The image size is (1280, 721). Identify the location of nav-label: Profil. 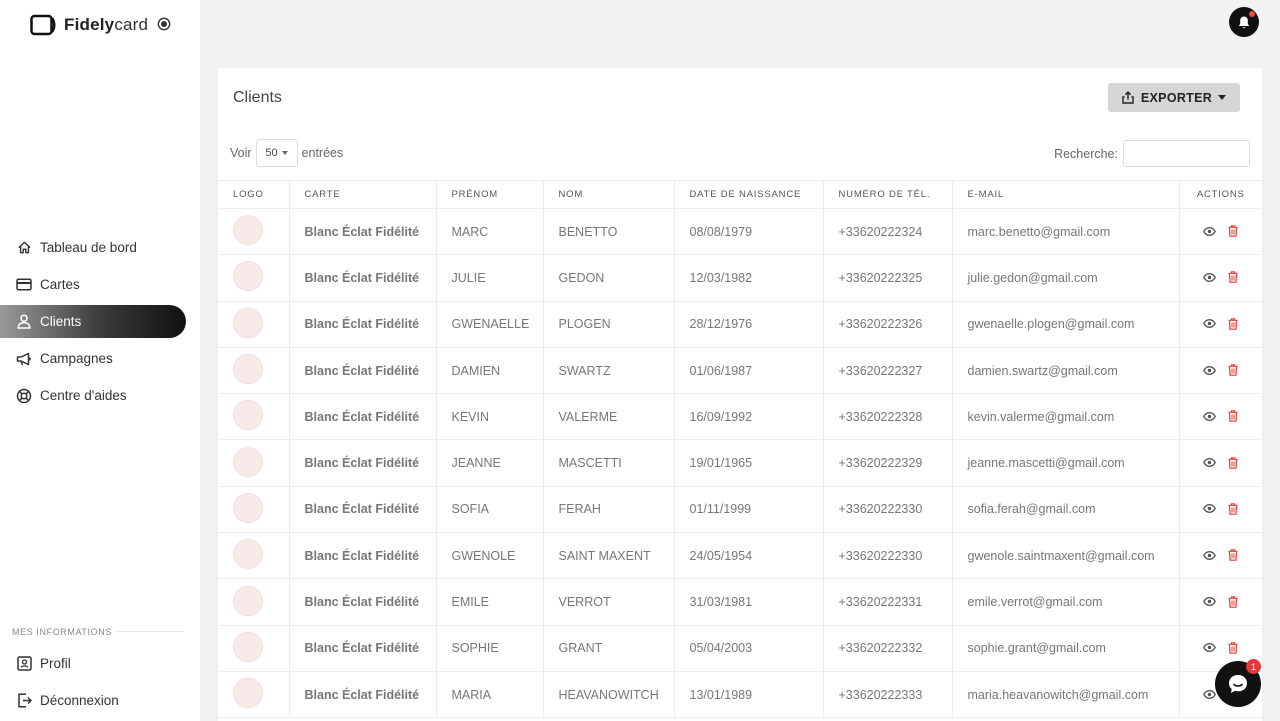
(55, 663).